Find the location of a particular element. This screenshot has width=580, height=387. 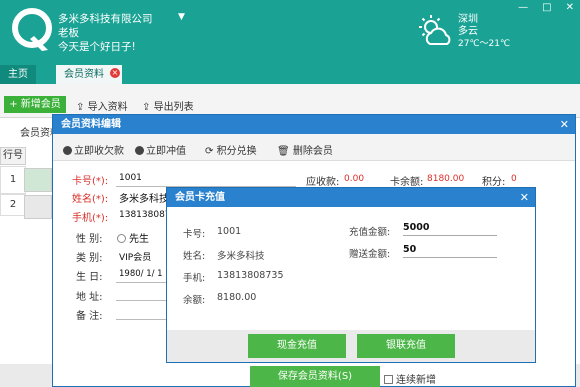

member-type-select: VIP会员 is located at coordinates (135, 256).